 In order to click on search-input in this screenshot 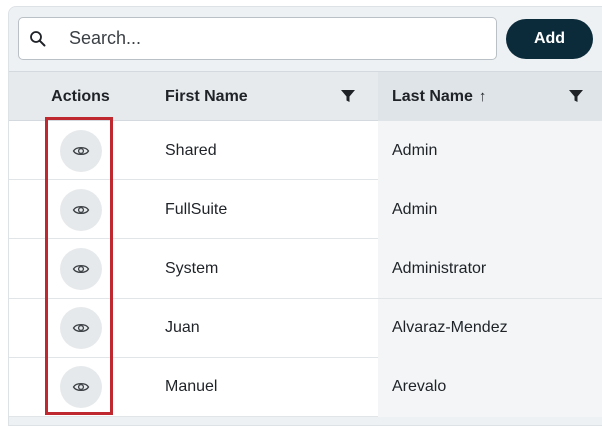, I will do `click(279, 38)`.